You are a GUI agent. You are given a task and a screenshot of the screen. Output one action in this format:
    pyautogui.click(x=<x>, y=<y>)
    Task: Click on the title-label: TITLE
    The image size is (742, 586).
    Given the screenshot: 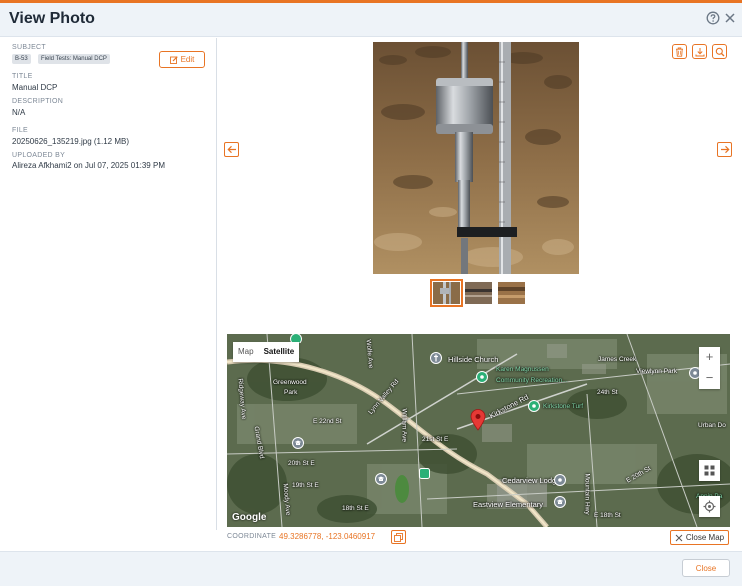 What is the action you would take?
    pyautogui.click(x=22, y=76)
    